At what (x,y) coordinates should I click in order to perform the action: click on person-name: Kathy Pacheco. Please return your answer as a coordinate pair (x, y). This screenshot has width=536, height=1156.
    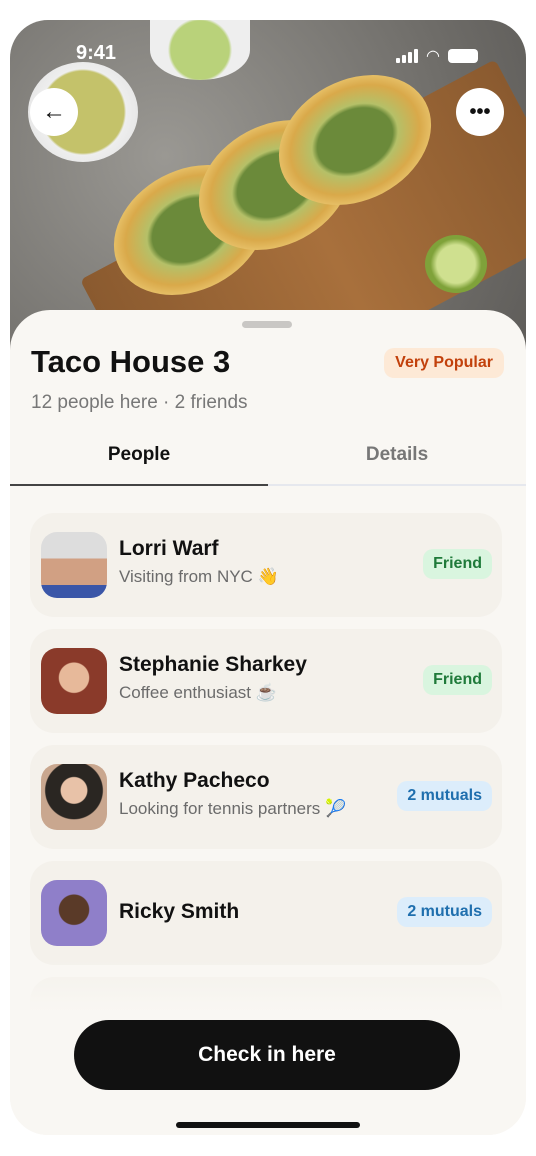
    Looking at the image, I should click on (194, 780).